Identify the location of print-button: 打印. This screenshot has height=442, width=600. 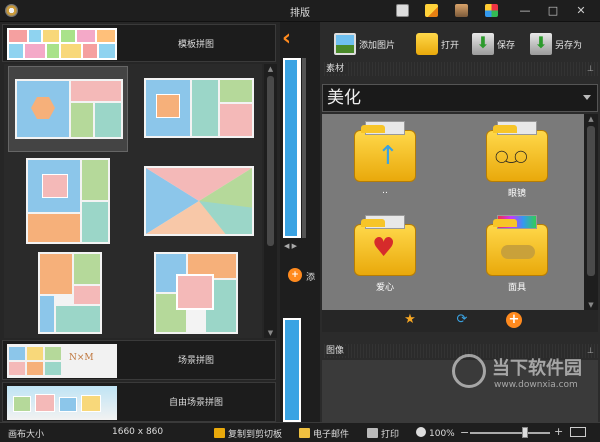
(383, 433).